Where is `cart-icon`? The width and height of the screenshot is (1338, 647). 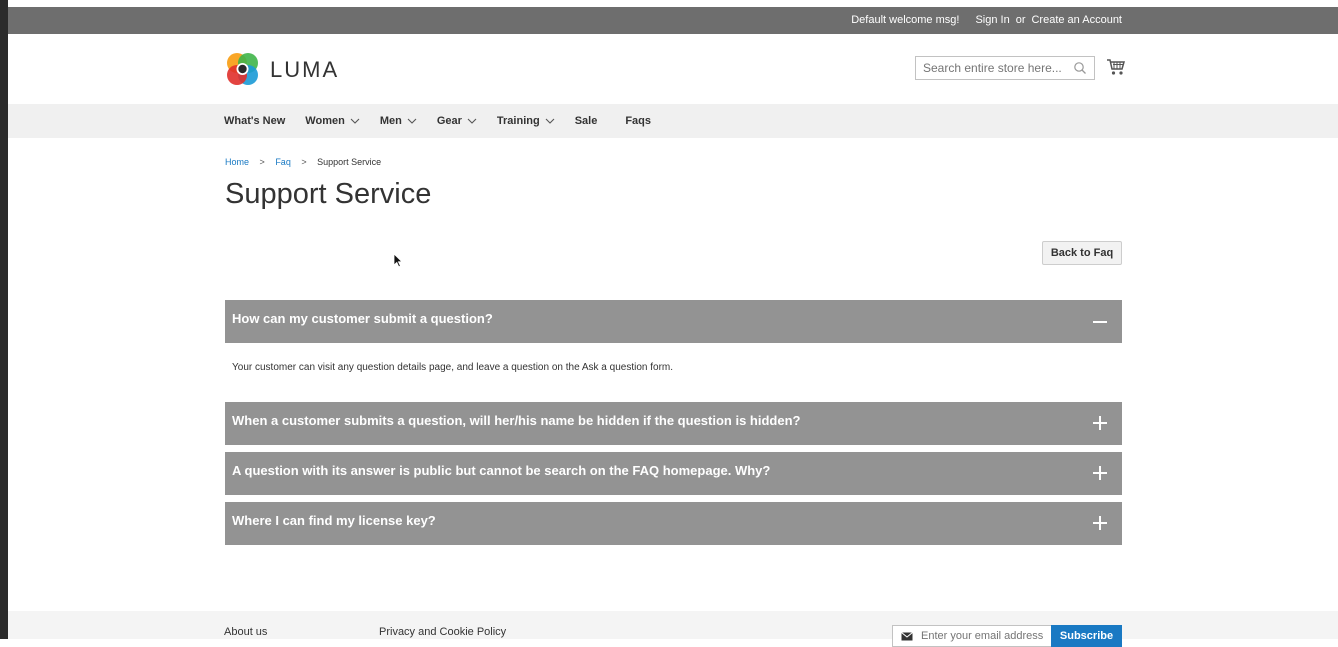 cart-icon is located at coordinates (1116, 67).